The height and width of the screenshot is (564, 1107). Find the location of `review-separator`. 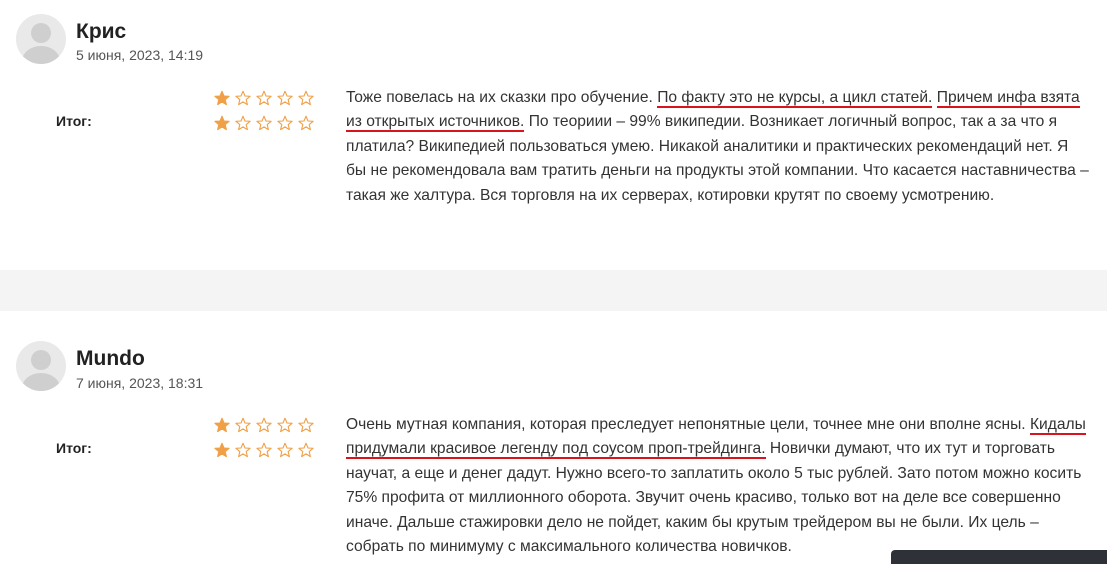

review-separator is located at coordinates (553, 290).